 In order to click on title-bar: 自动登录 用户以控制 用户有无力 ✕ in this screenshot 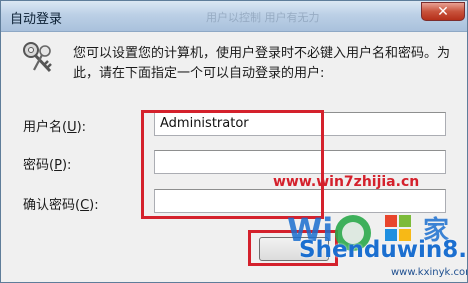, I will do `click(234, 16)`.